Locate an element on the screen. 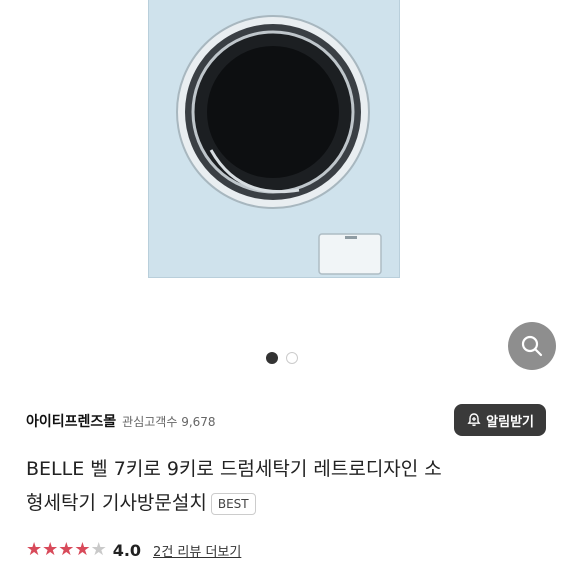 The image size is (568, 568). product-title-line-2-wrap: 형세탁기 기사방문설치 BEST is located at coordinates (291, 503).